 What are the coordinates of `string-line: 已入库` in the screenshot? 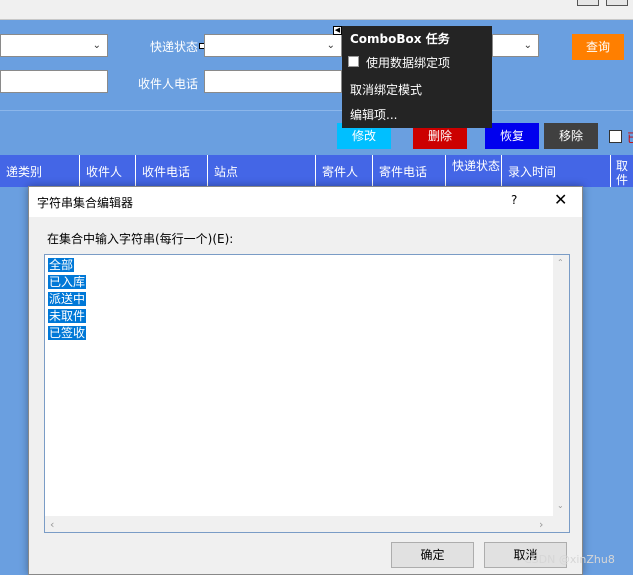 It's located at (67, 282).